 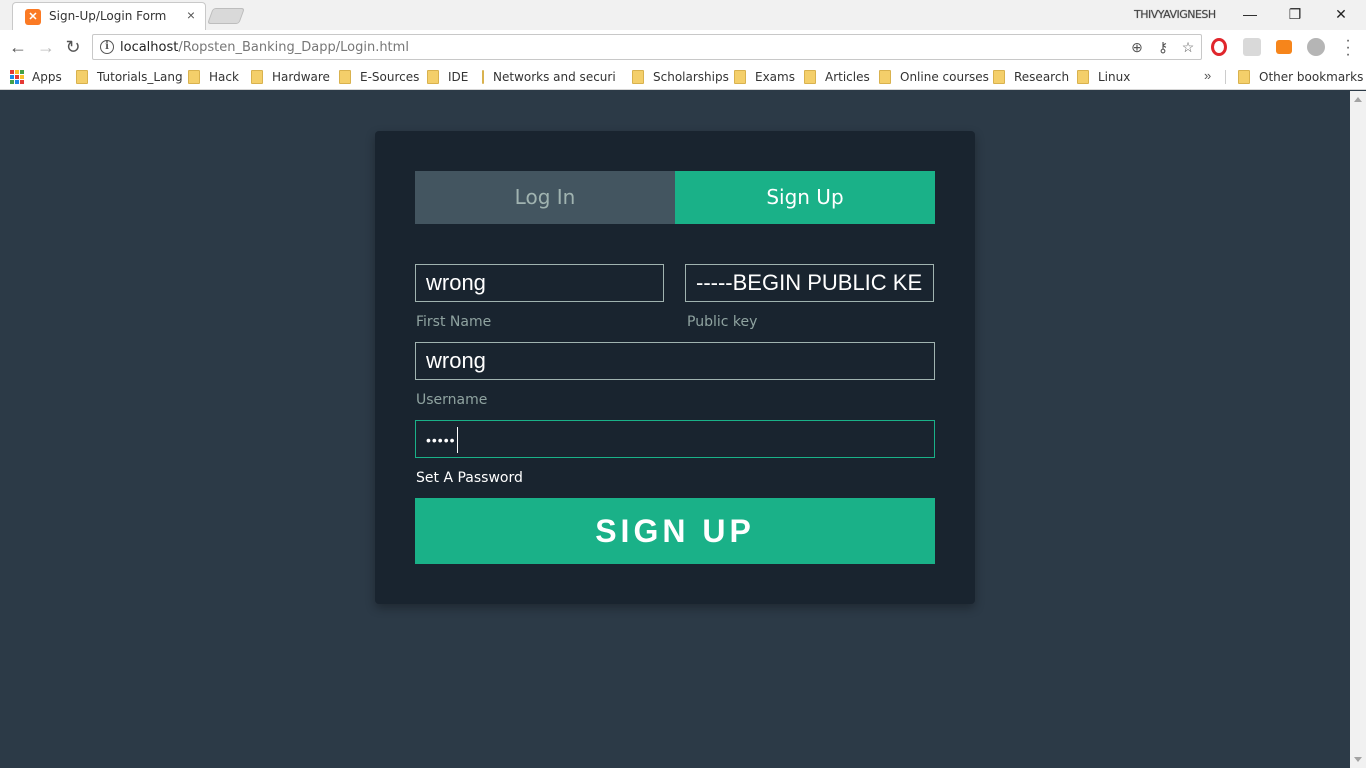 I want to click on back-icon: ←, so click(x=18, y=47).